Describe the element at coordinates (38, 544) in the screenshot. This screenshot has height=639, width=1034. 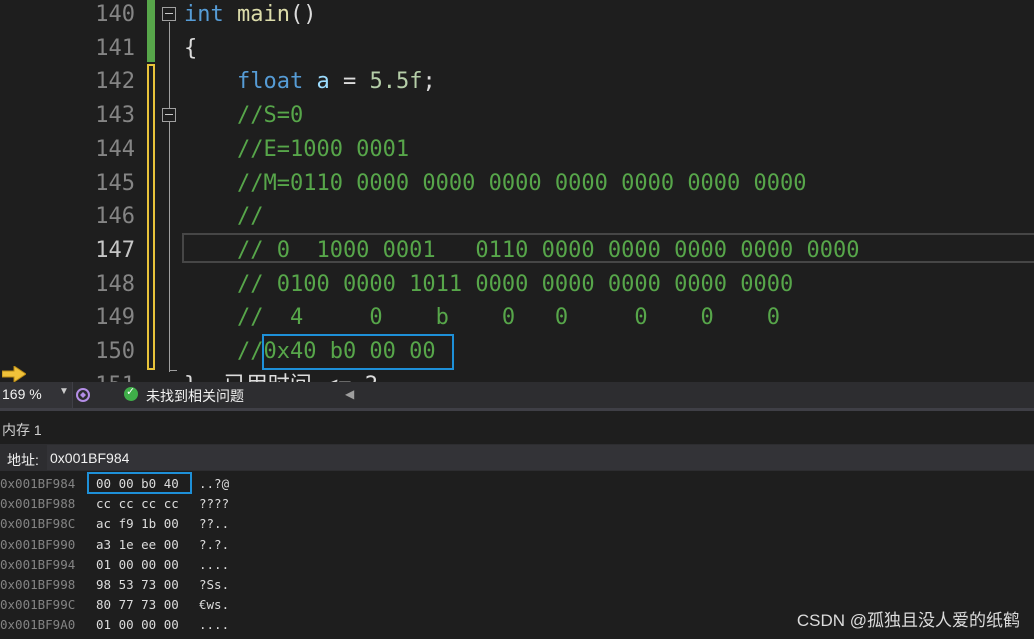
I see `memory-address: 0x001BF990` at that location.